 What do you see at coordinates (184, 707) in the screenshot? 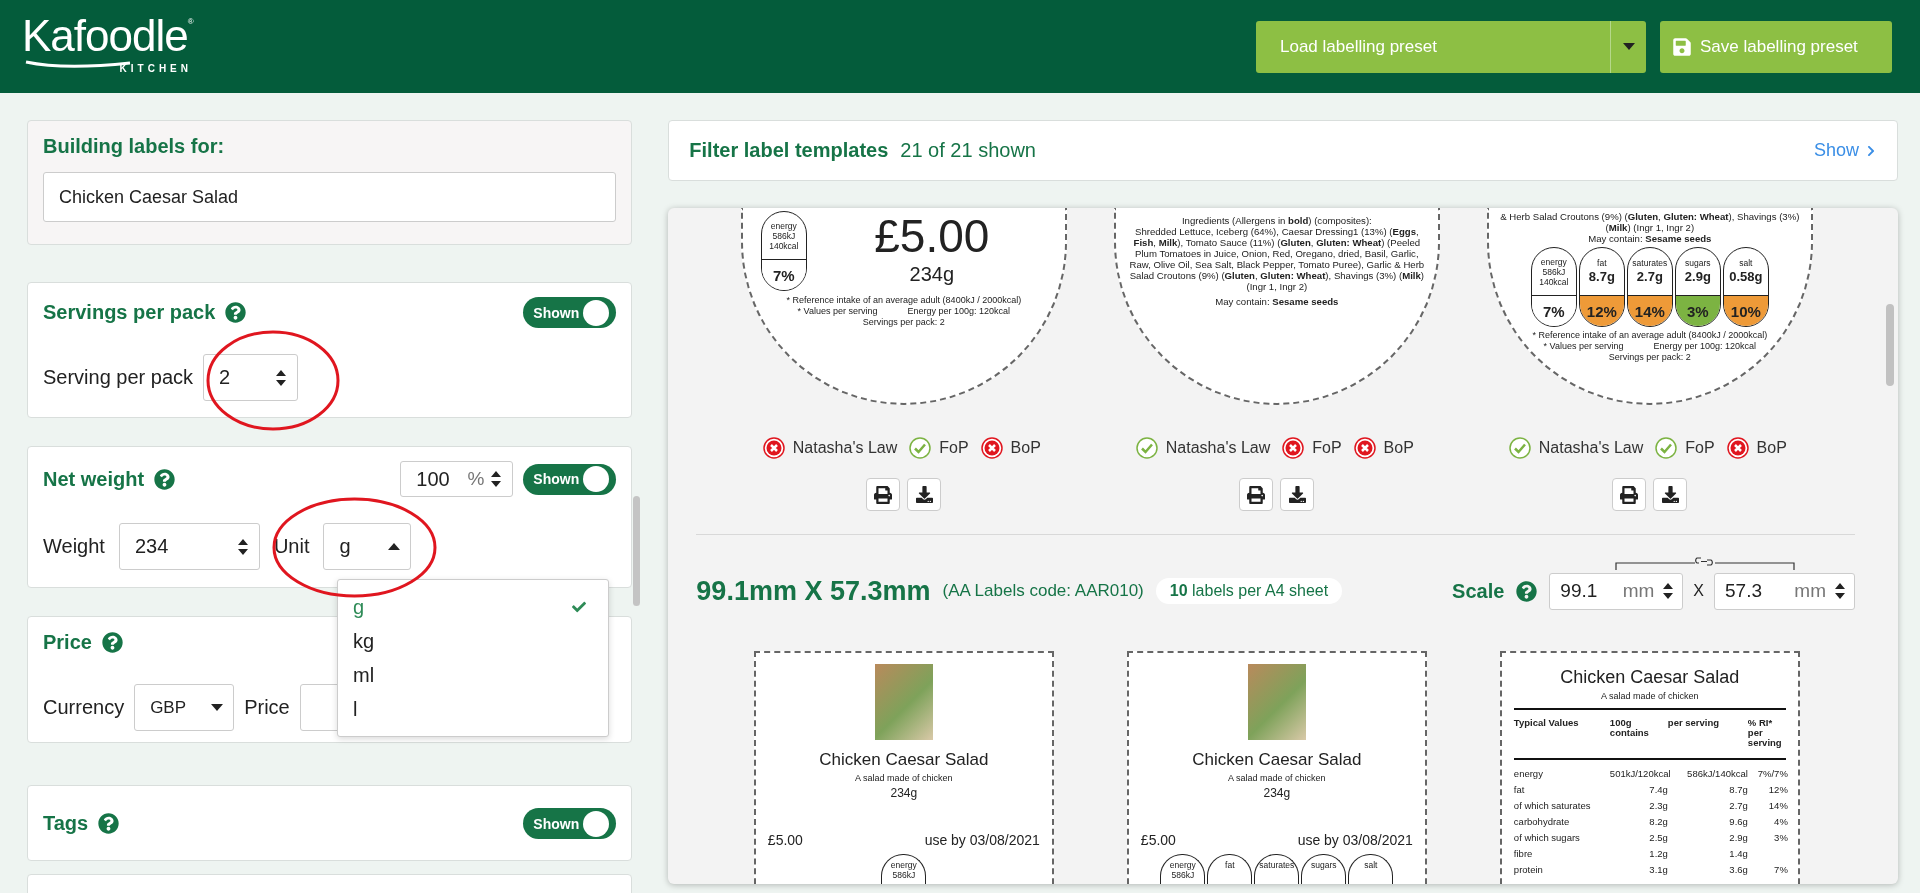
I see `currency-select: GBP` at bounding box center [184, 707].